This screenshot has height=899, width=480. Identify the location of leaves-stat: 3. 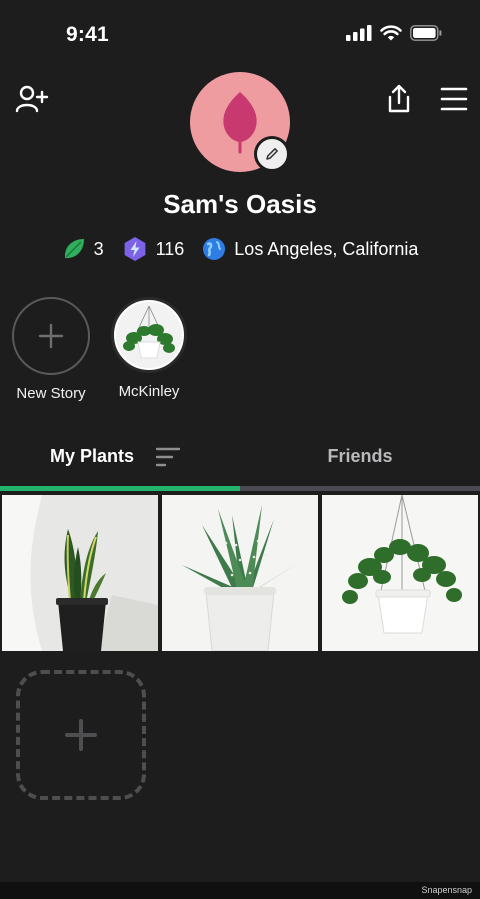
(83, 249).